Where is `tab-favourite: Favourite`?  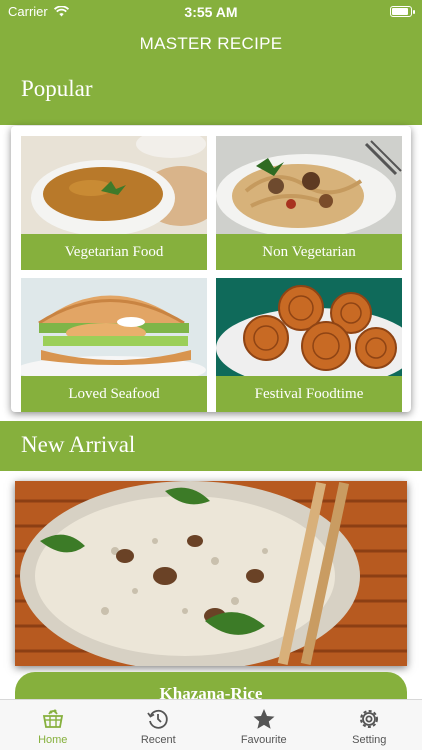
tab-favourite: Favourite is located at coordinates (264, 725).